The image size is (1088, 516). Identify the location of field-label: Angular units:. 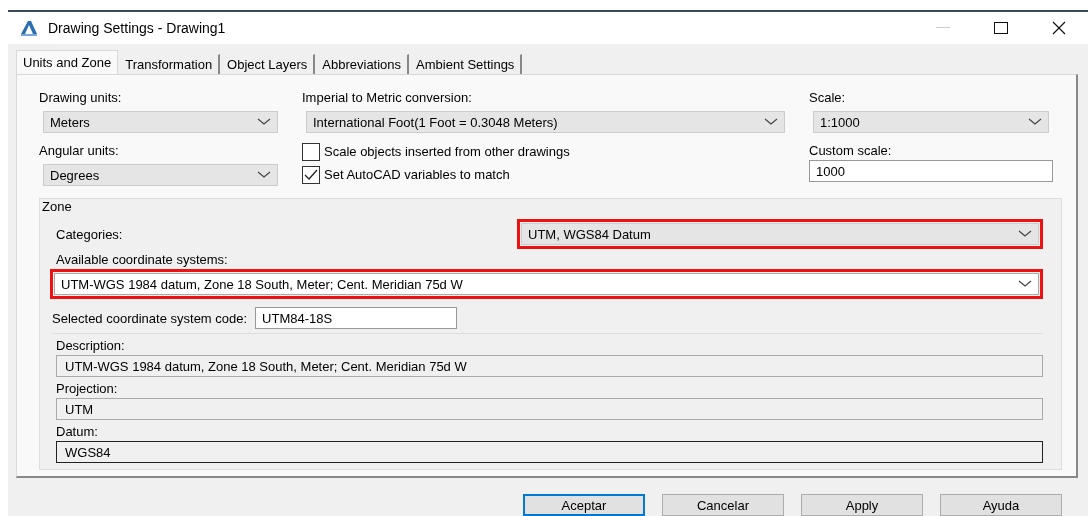
(79, 151).